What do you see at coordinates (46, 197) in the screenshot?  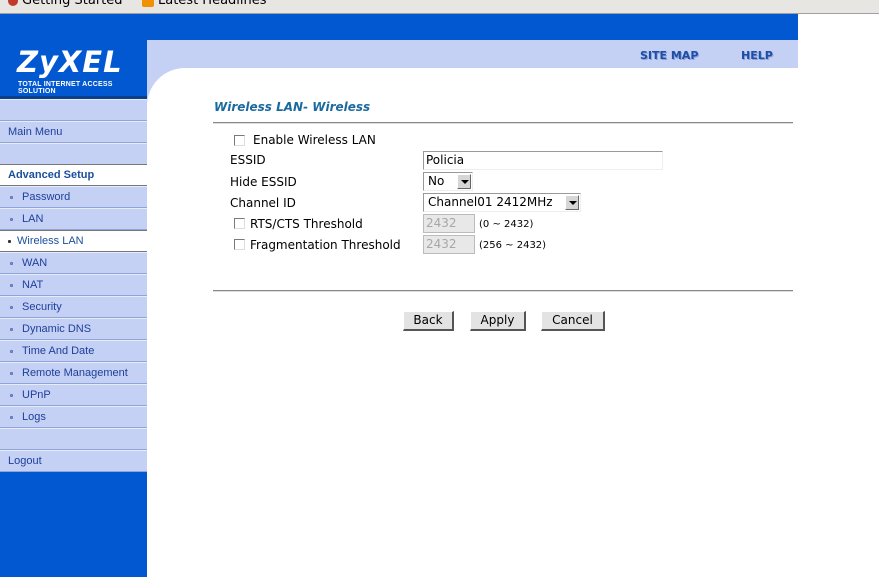 I see `sidebar-item-label: Password` at bounding box center [46, 197].